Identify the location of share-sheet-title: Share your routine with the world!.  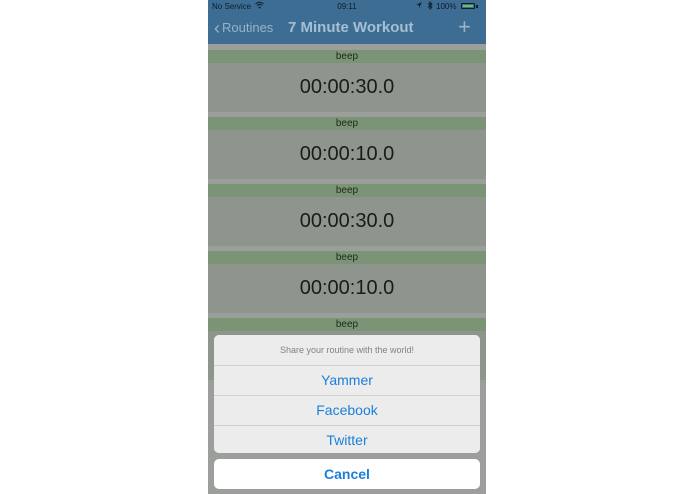
(347, 350).